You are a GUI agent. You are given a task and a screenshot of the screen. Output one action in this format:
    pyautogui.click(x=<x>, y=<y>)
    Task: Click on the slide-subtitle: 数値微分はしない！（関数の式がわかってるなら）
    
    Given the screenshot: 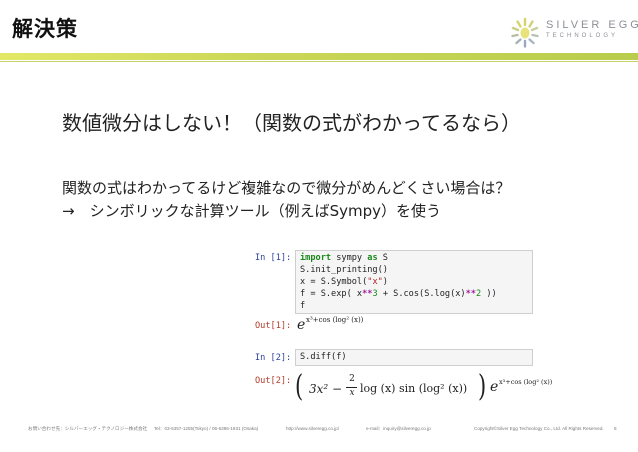 What is the action you would take?
    pyautogui.click(x=291, y=123)
    